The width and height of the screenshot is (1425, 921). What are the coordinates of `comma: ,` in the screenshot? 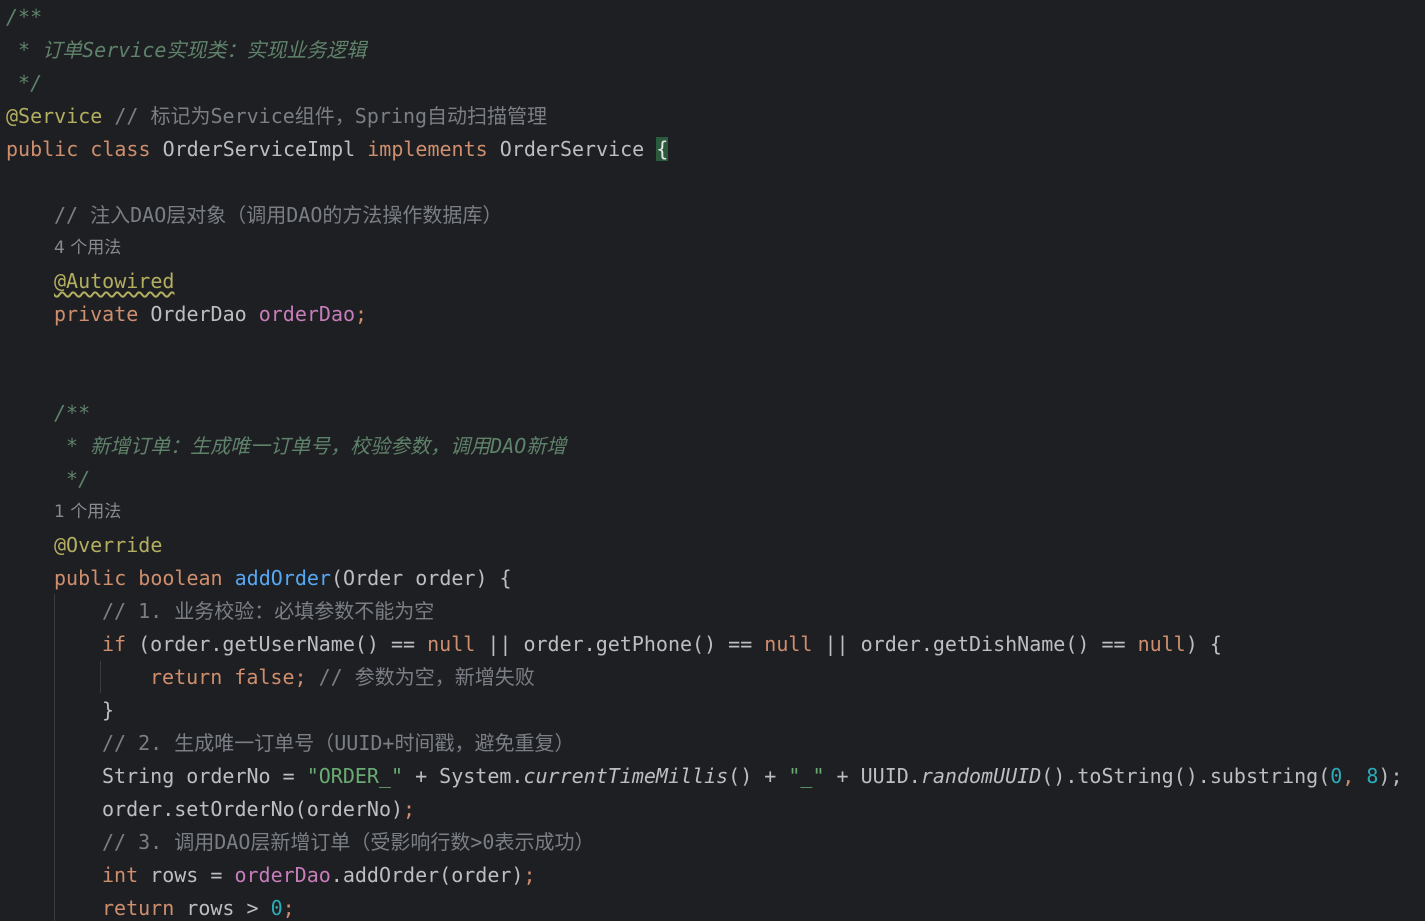 It's located at (1354, 776).